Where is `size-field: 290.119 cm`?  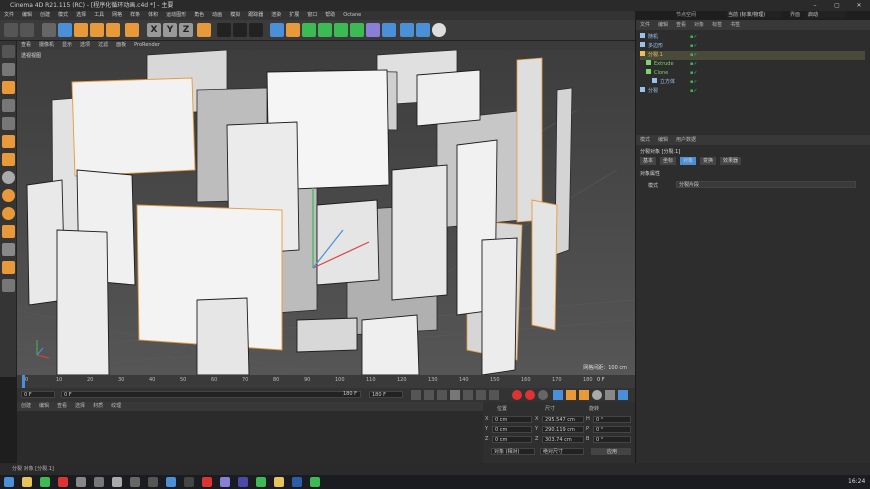
size-field: 290.119 cm is located at coordinates (563, 429).